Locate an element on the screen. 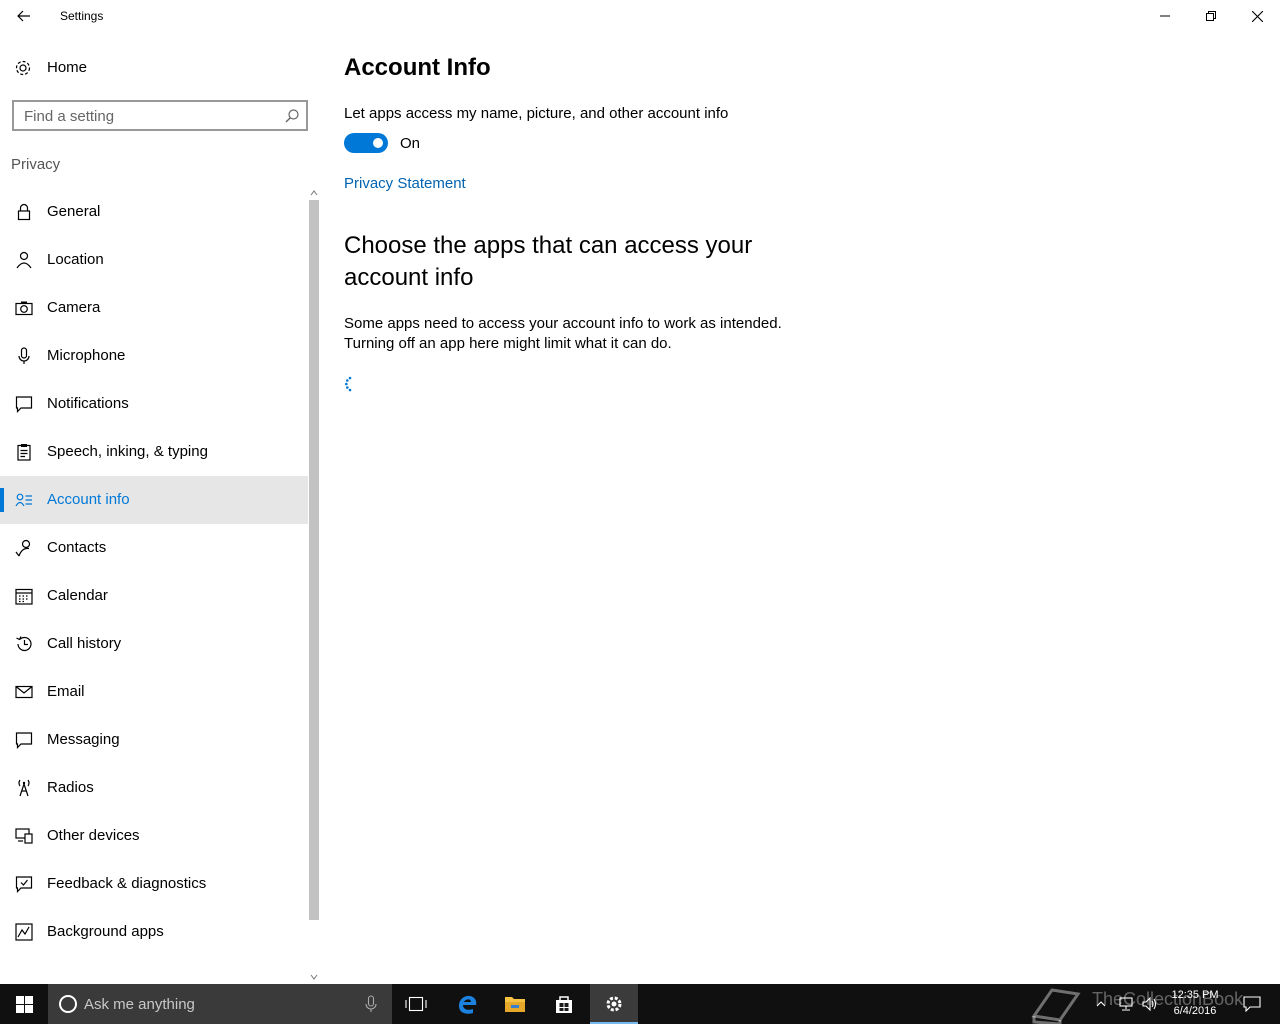 This screenshot has width=1280, height=1024. app-title: Settings is located at coordinates (82, 16).